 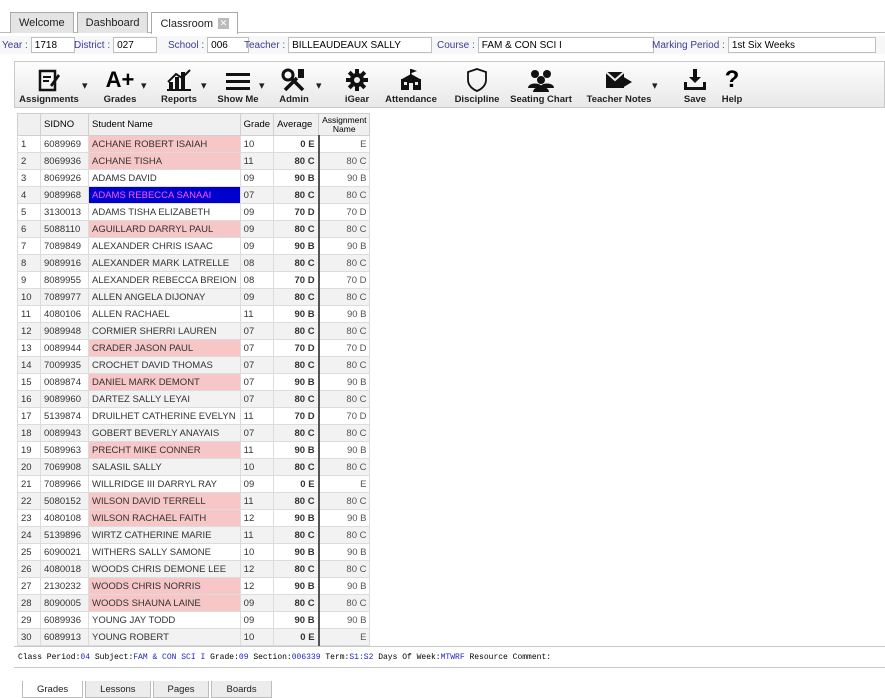 I want to click on show-me-dropdown-icon: ▾, so click(x=262, y=85).